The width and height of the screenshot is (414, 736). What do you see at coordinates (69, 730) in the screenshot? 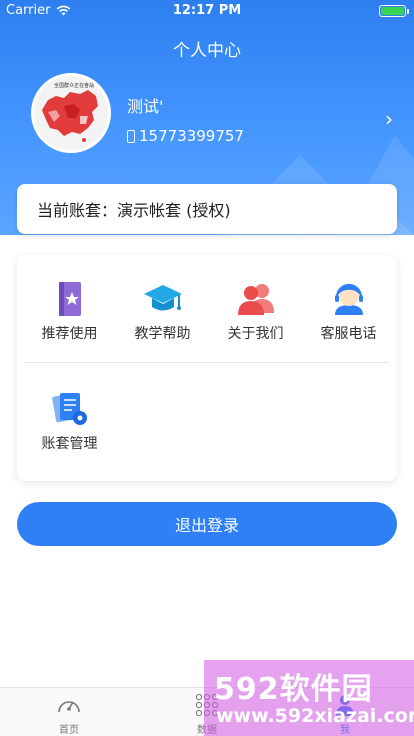
I see `tab-label: 首页` at bounding box center [69, 730].